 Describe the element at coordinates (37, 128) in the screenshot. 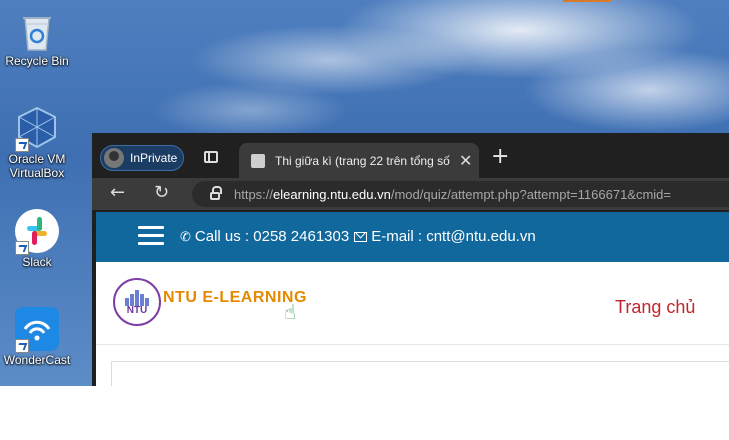

I see `virtualbox-icon` at that location.